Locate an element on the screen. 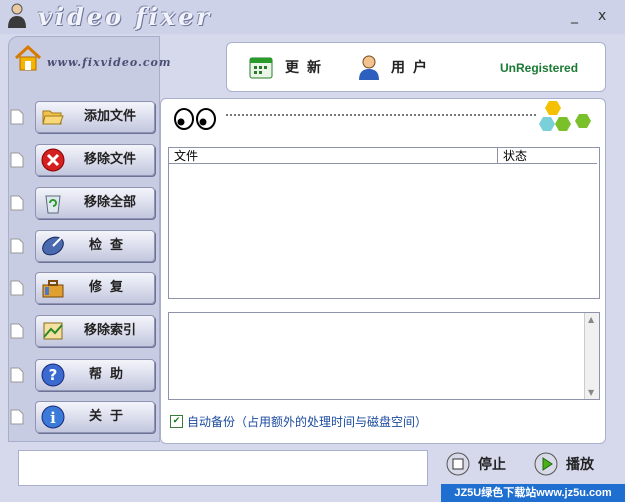  watermark-text: JZ5U绿色下载站www.jz5u.com is located at coordinates (533, 493).